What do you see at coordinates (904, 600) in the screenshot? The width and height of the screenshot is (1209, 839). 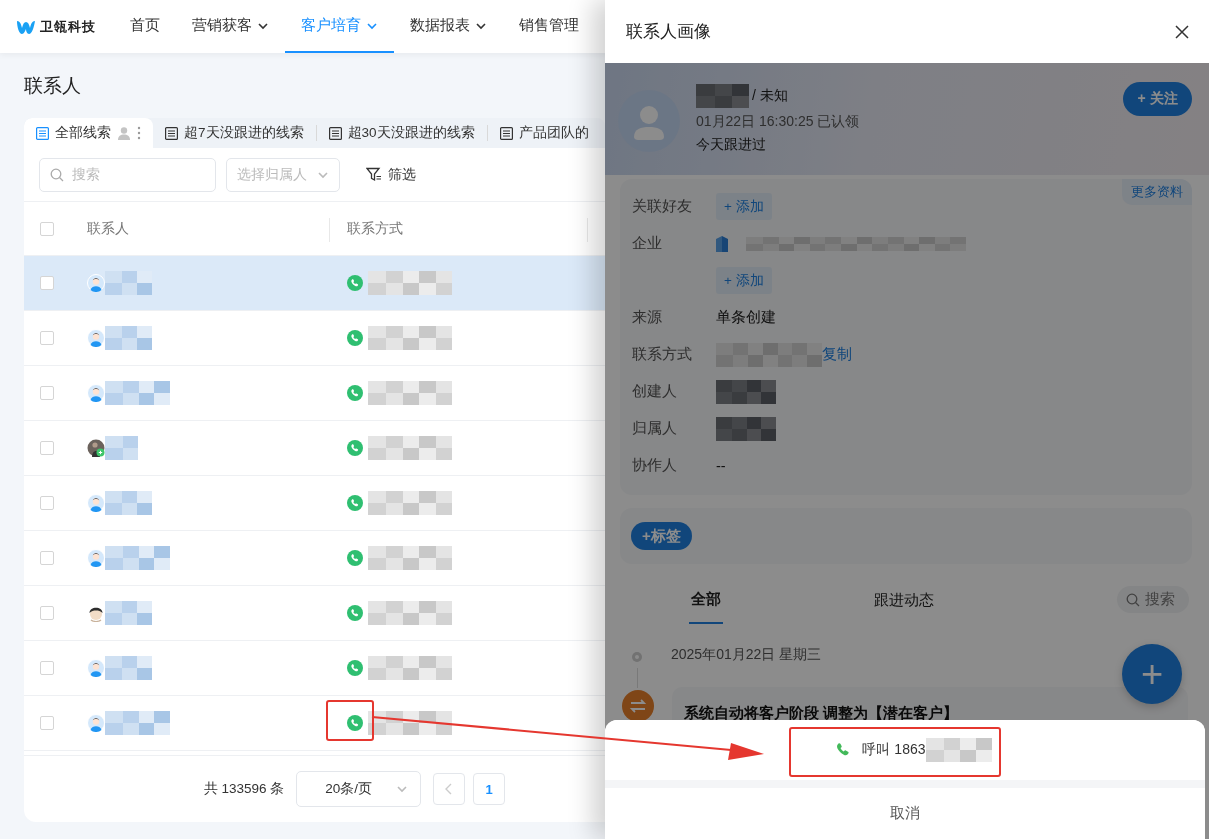 I see `timeline-tab: 跟进动态` at bounding box center [904, 600].